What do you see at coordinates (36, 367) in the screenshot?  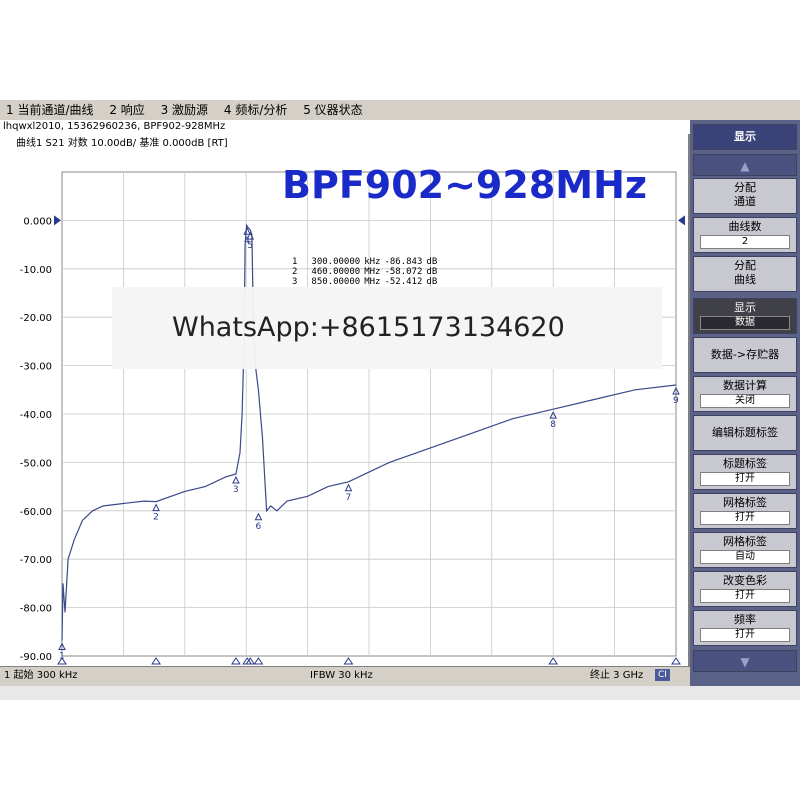 I see `y-tick-label: -30.00` at bounding box center [36, 367].